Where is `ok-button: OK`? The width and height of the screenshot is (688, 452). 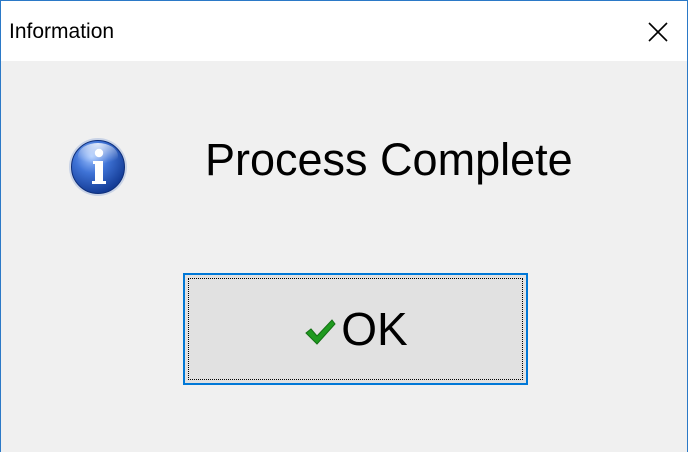
ok-button: OK is located at coordinates (355, 329).